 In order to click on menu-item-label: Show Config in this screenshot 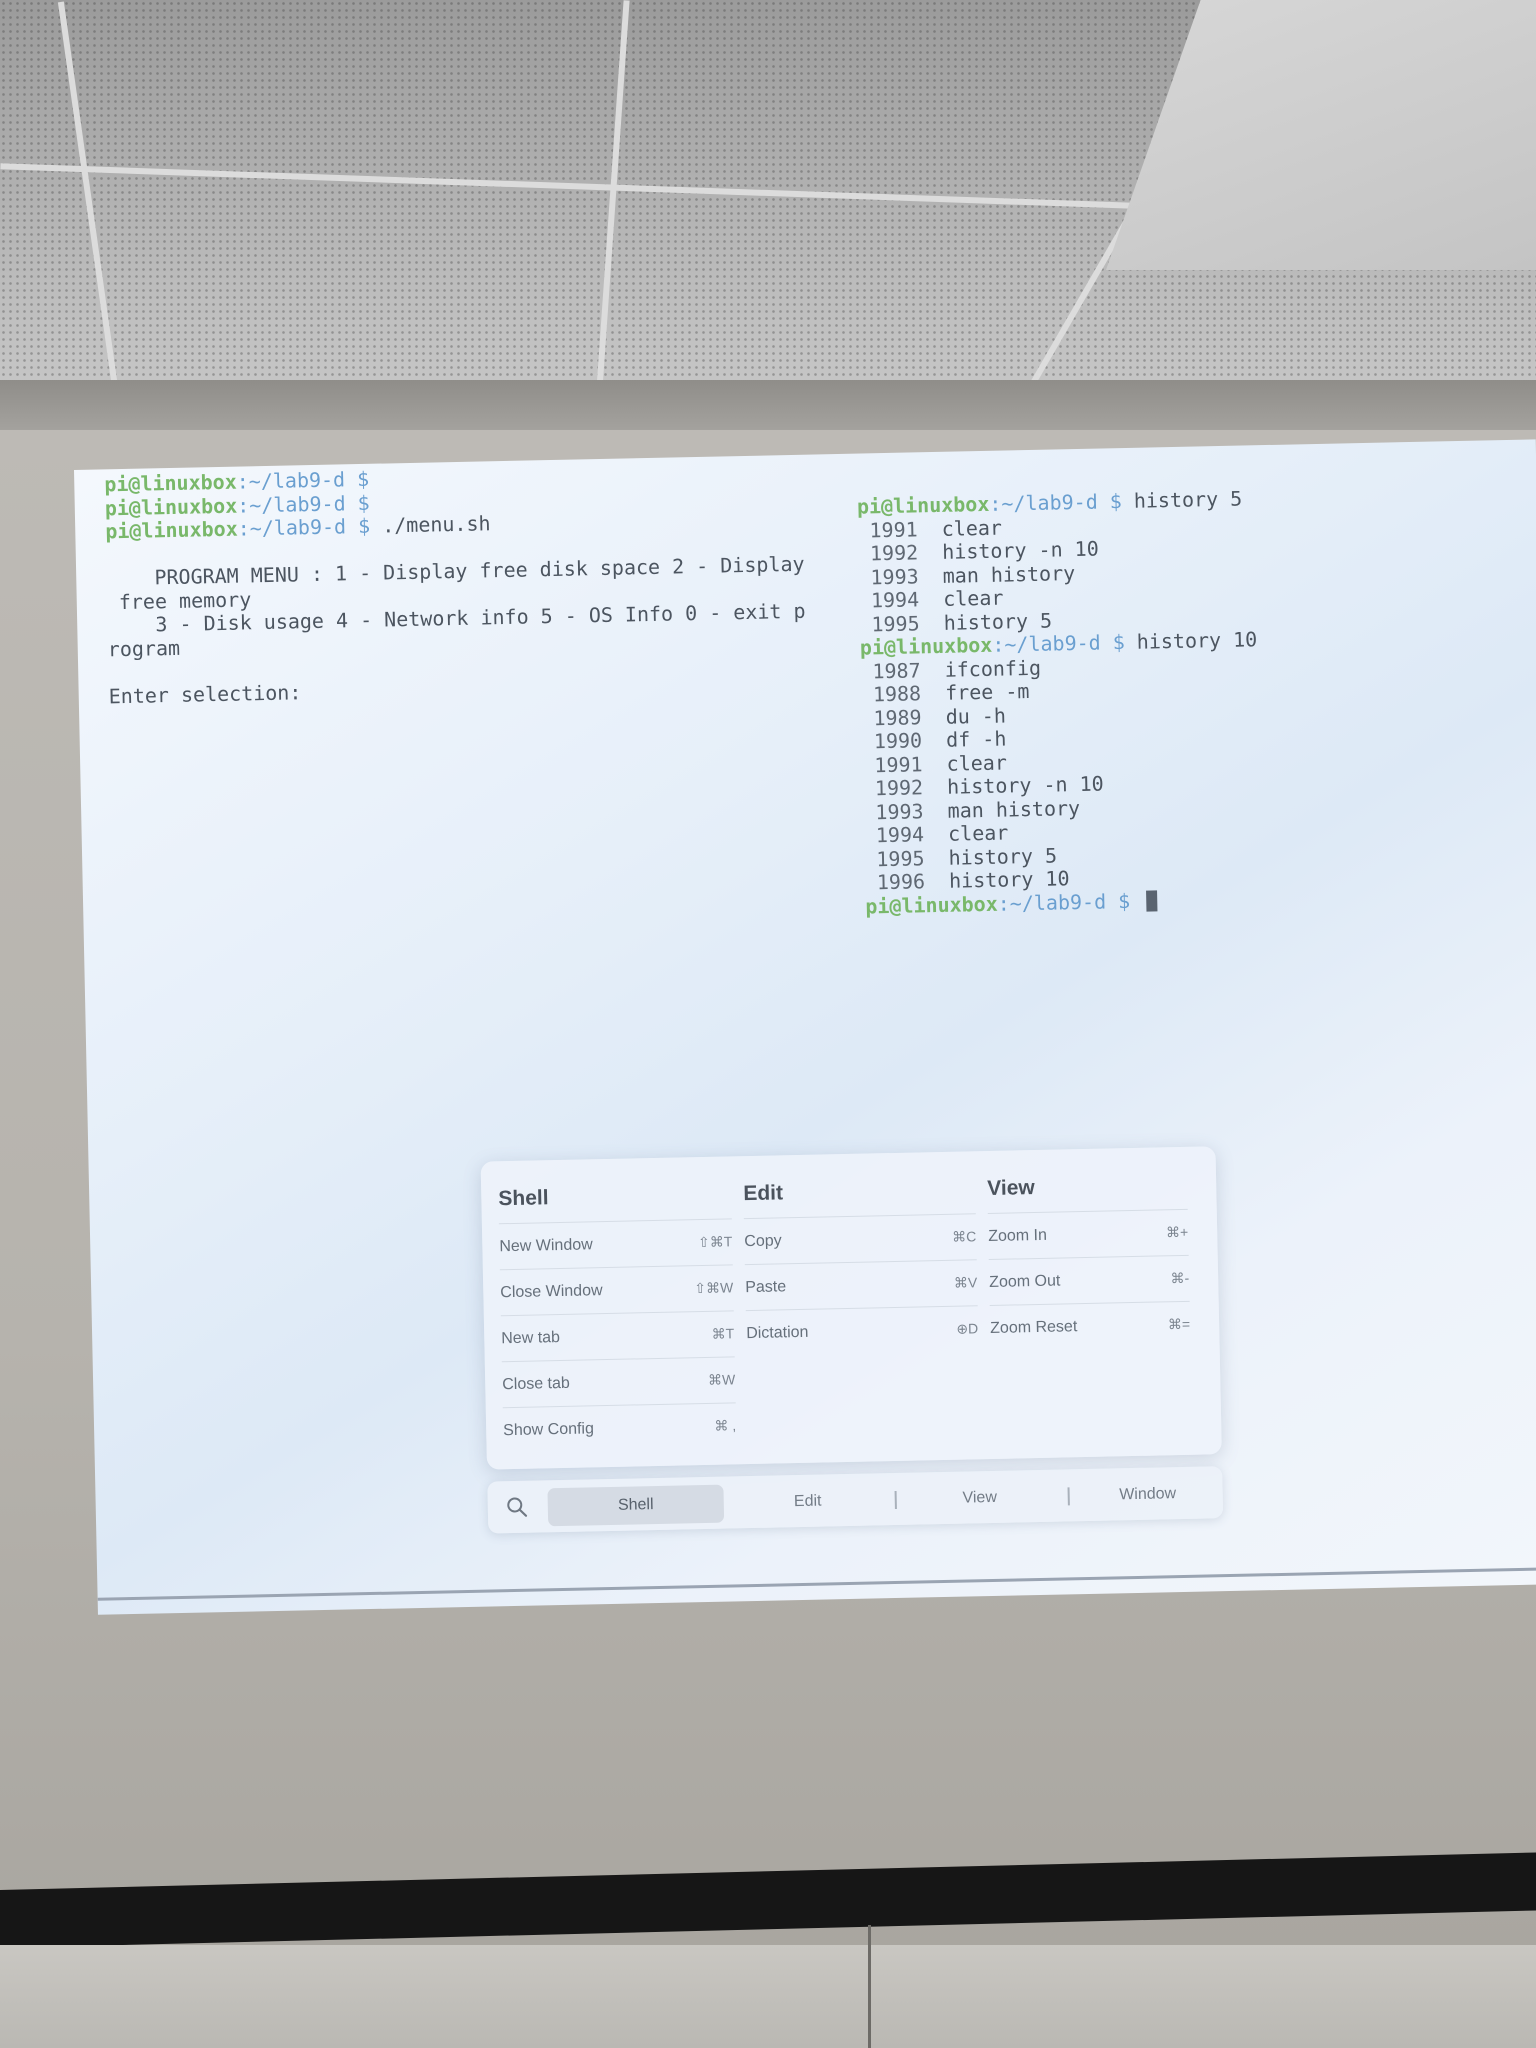, I will do `click(549, 1429)`.